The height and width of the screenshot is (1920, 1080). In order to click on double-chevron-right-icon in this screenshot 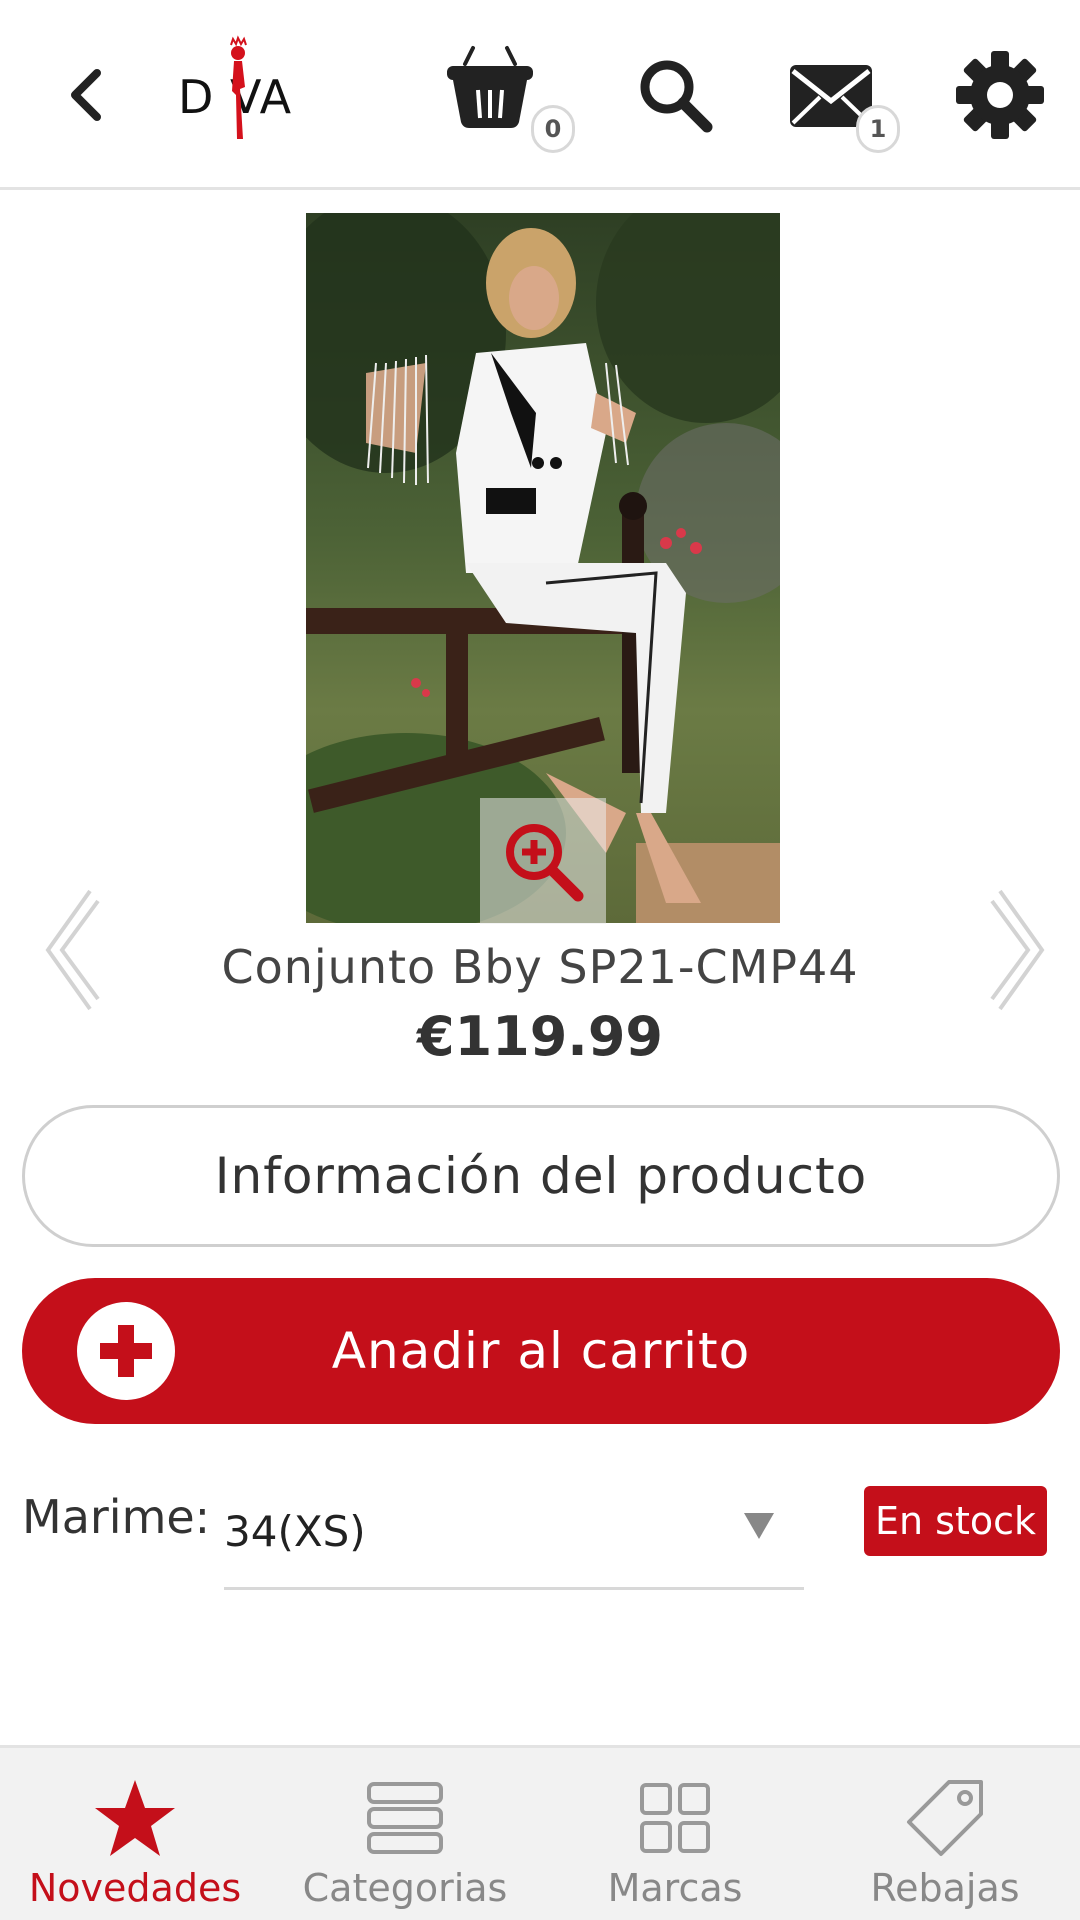, I will do `click(1017, 950)`.